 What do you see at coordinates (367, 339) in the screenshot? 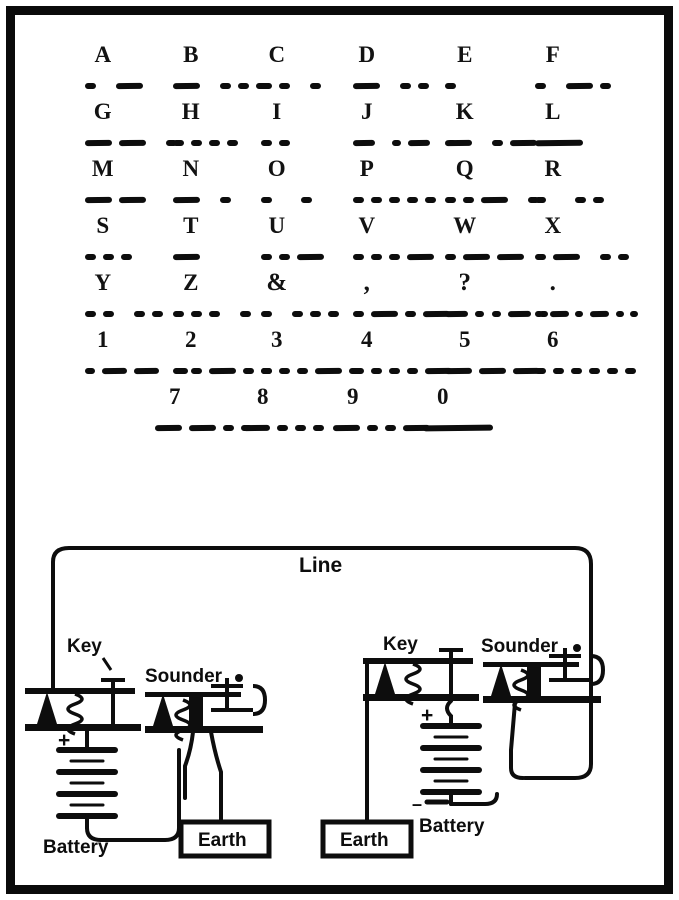
I see `morse-symbol: 4` at bounding box center [367, 339].